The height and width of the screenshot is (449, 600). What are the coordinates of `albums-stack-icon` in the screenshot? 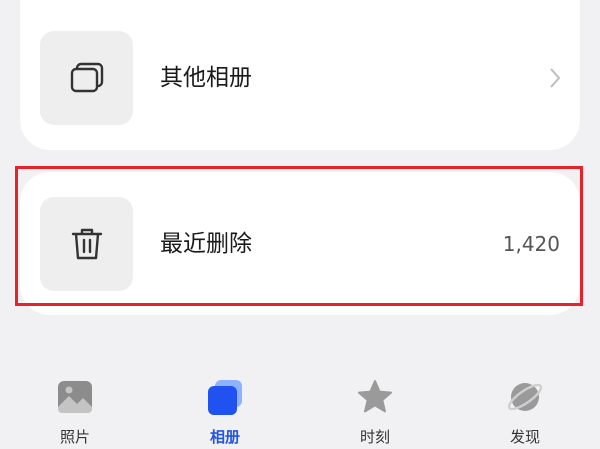 It's located at (86, 77).